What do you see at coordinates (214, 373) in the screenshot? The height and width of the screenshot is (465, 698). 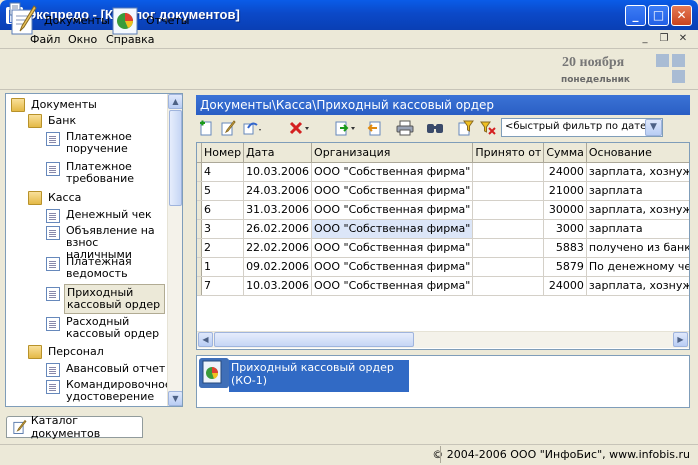 I see `report-form-icon` at bounding box center [214, 373].